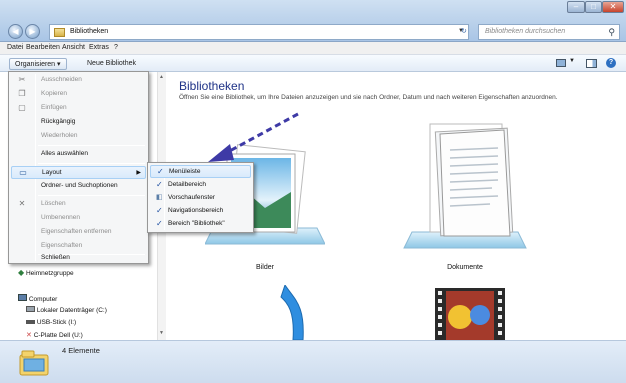 Image resolution: width=626 pixels, height=383 pixels. What do you see at coordinates (313, 48) in the screenshot?
I see `menu-bar: Datei Bearbeiten Ansicht Extras ?` at bounding box center [313, 48].